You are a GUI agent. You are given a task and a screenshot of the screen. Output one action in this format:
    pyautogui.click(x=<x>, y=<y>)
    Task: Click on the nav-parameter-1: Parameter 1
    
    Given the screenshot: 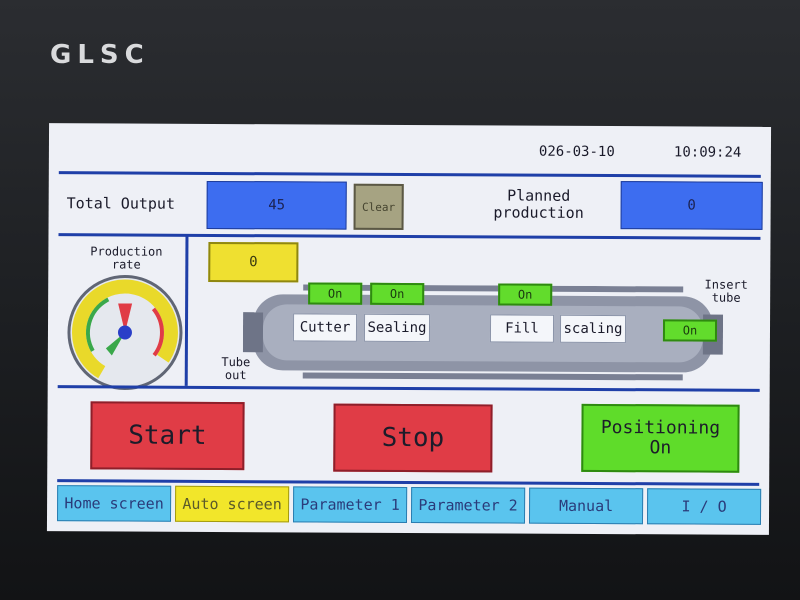 What is the action you would take?
    pyautogui.click(x=350, y=504)
    